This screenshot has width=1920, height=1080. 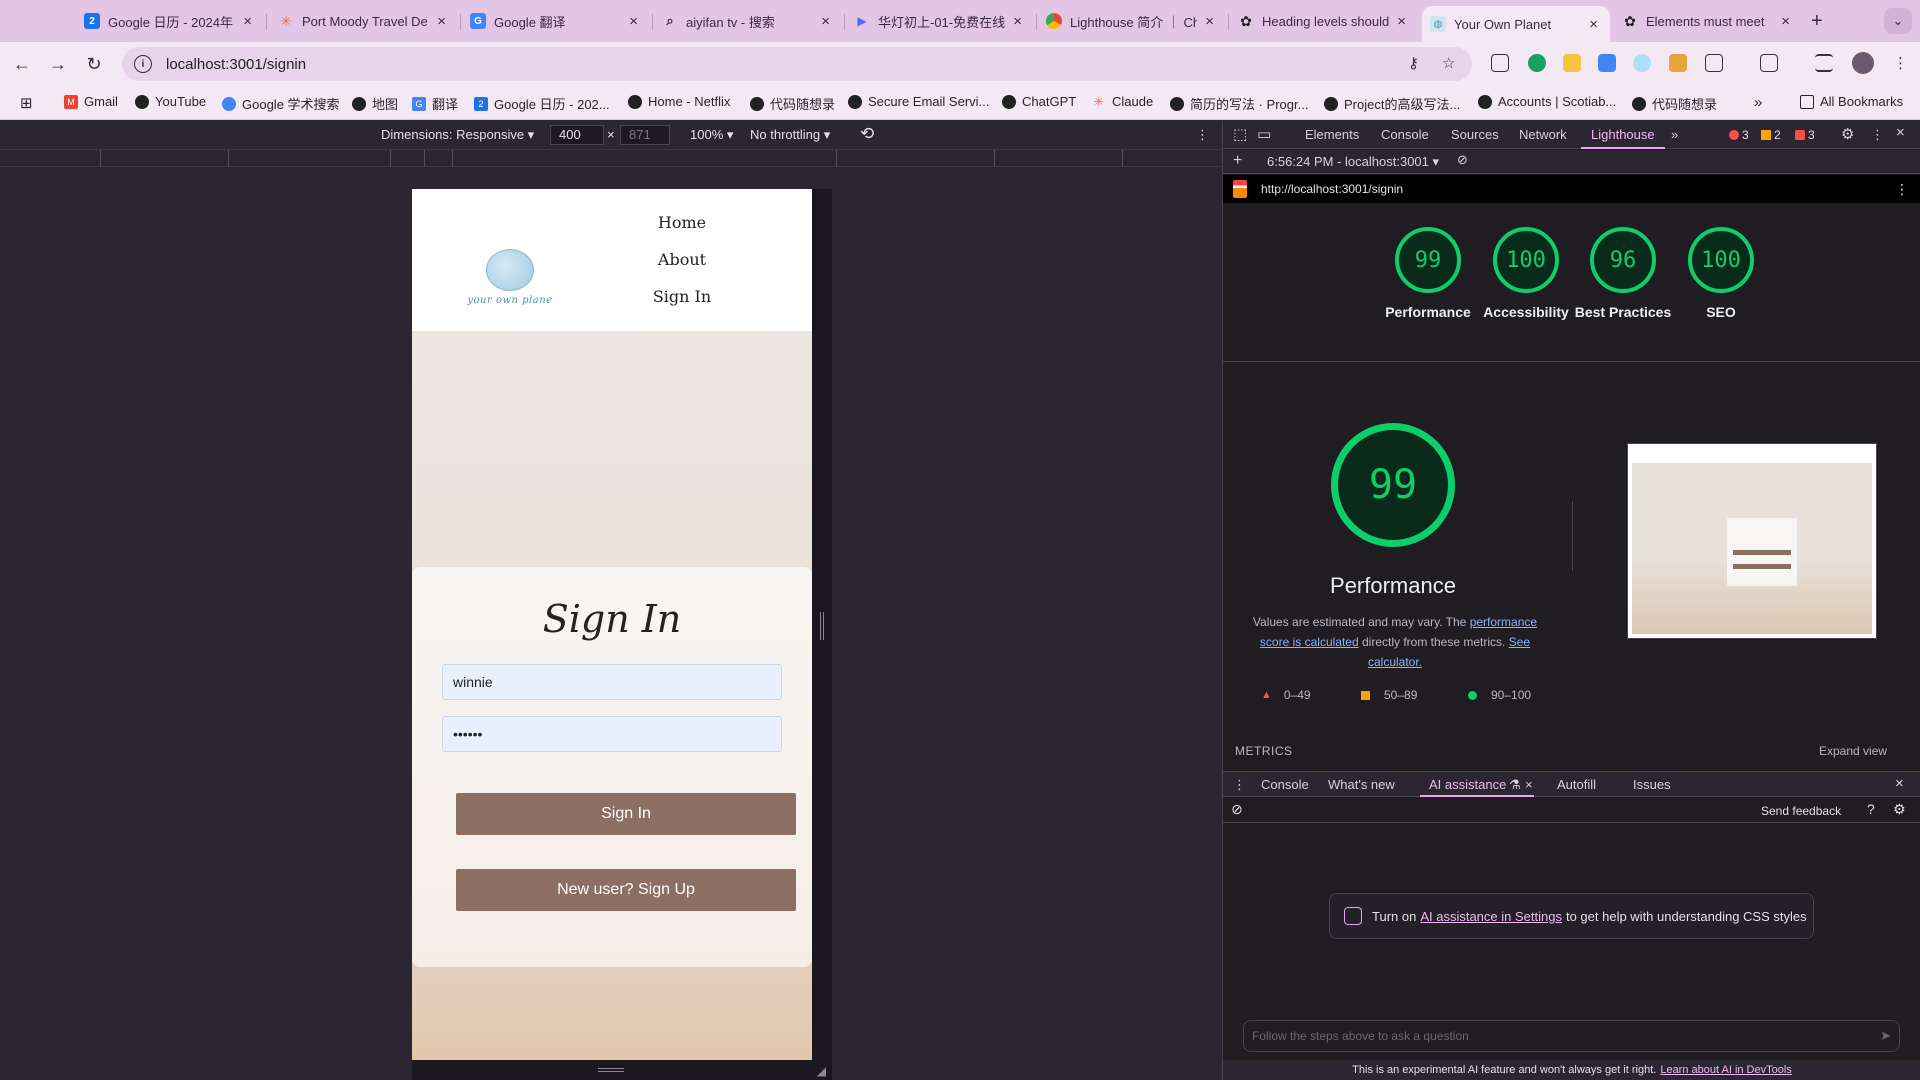 I want to click on bookmark-code: 代码随想录, so click(x=792, y=103).